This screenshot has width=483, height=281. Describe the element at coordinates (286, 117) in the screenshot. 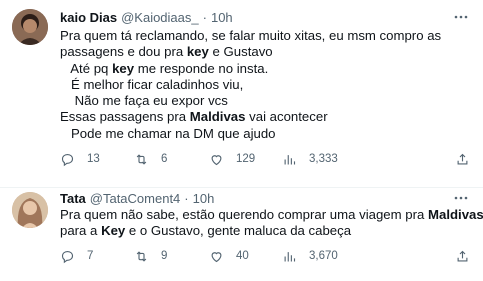

I see `text-segment: vai acontecer` at that location.